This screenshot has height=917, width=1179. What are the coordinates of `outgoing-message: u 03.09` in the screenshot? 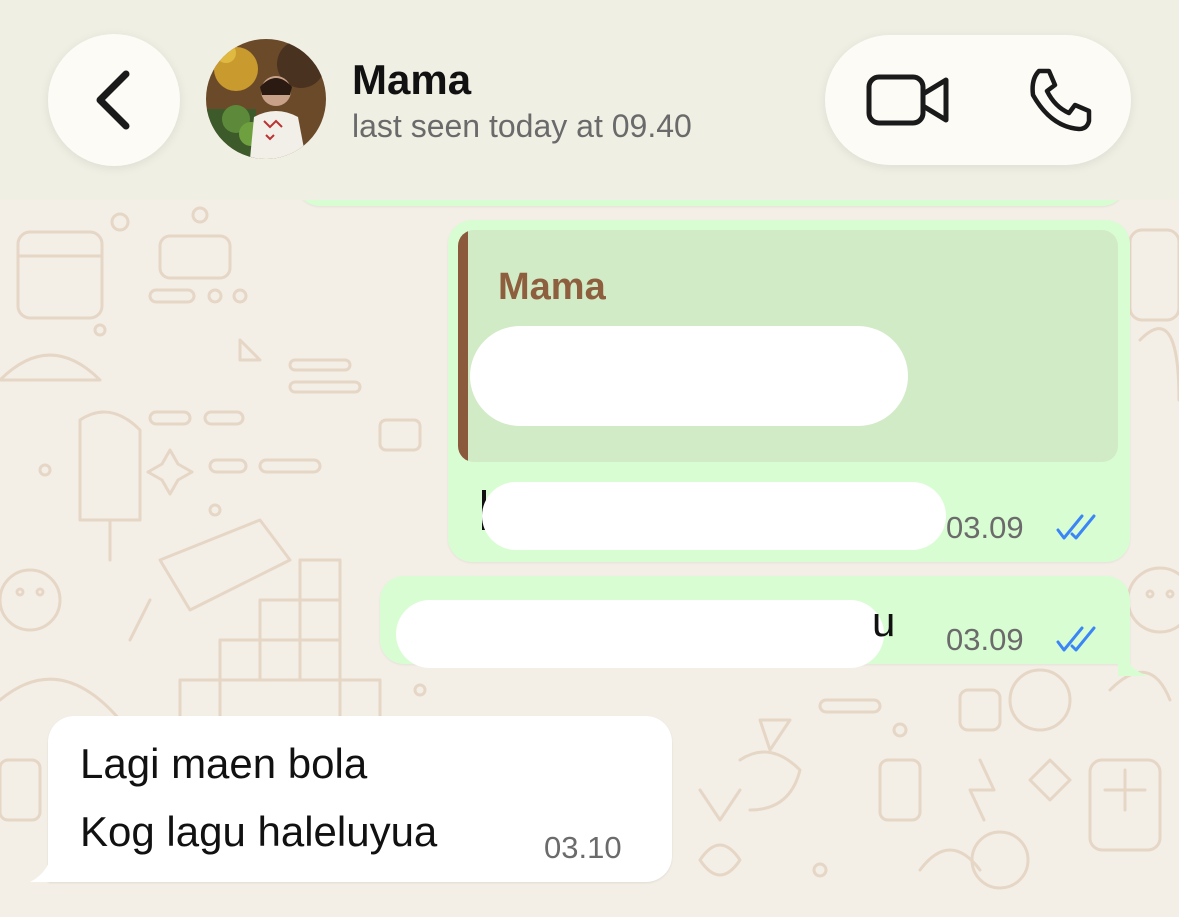 It's located at (755, 622).